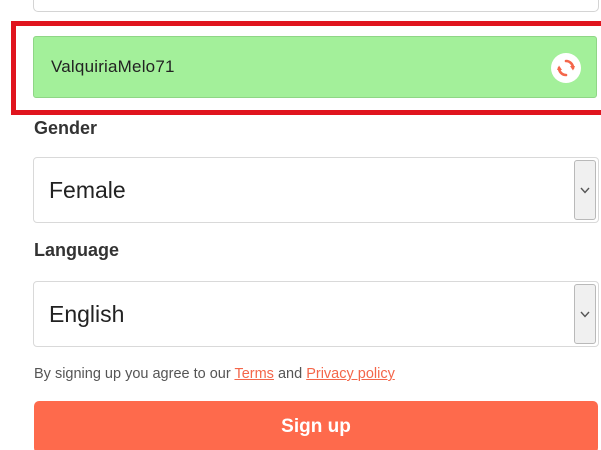  What do you see at coordinates (113, 66) in the screenshot?
I see `username-value: ValquiriaMelo71` at bounding box center [113, 66].